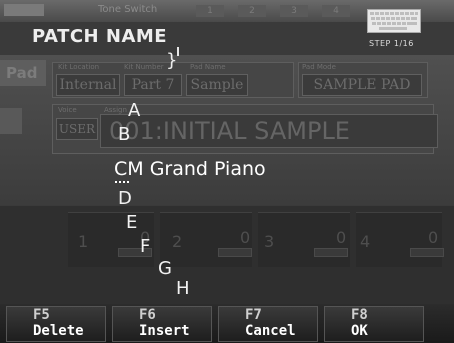 The image size is (454, 343). What do you see at coordinates (145, 246) in the screenshot?
I see `char-option-f: F` at bounding box center [145, 246].